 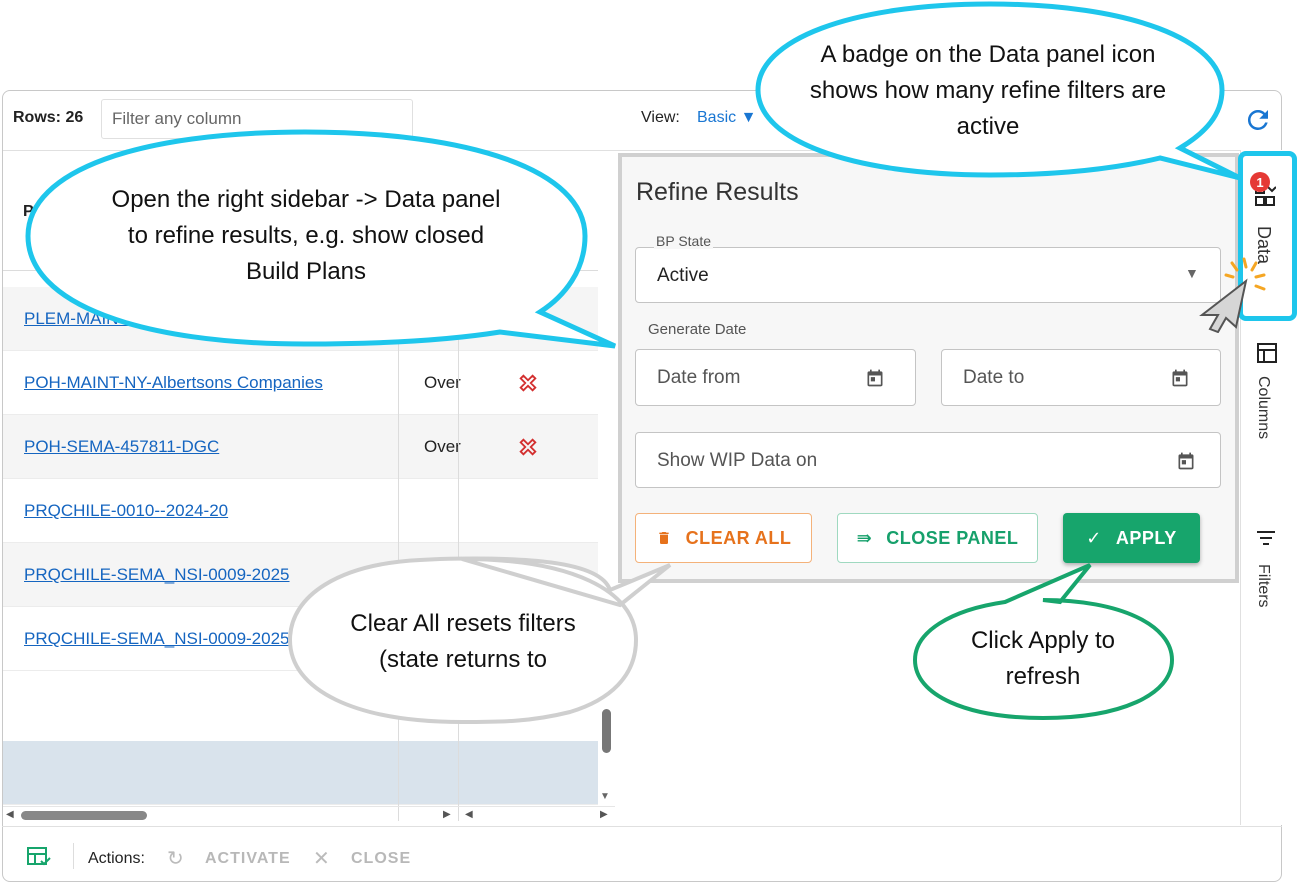 What do you see at coordinates (257, 119) in the screenshot?
I see `filter-input` at bounding box center [257, 119].